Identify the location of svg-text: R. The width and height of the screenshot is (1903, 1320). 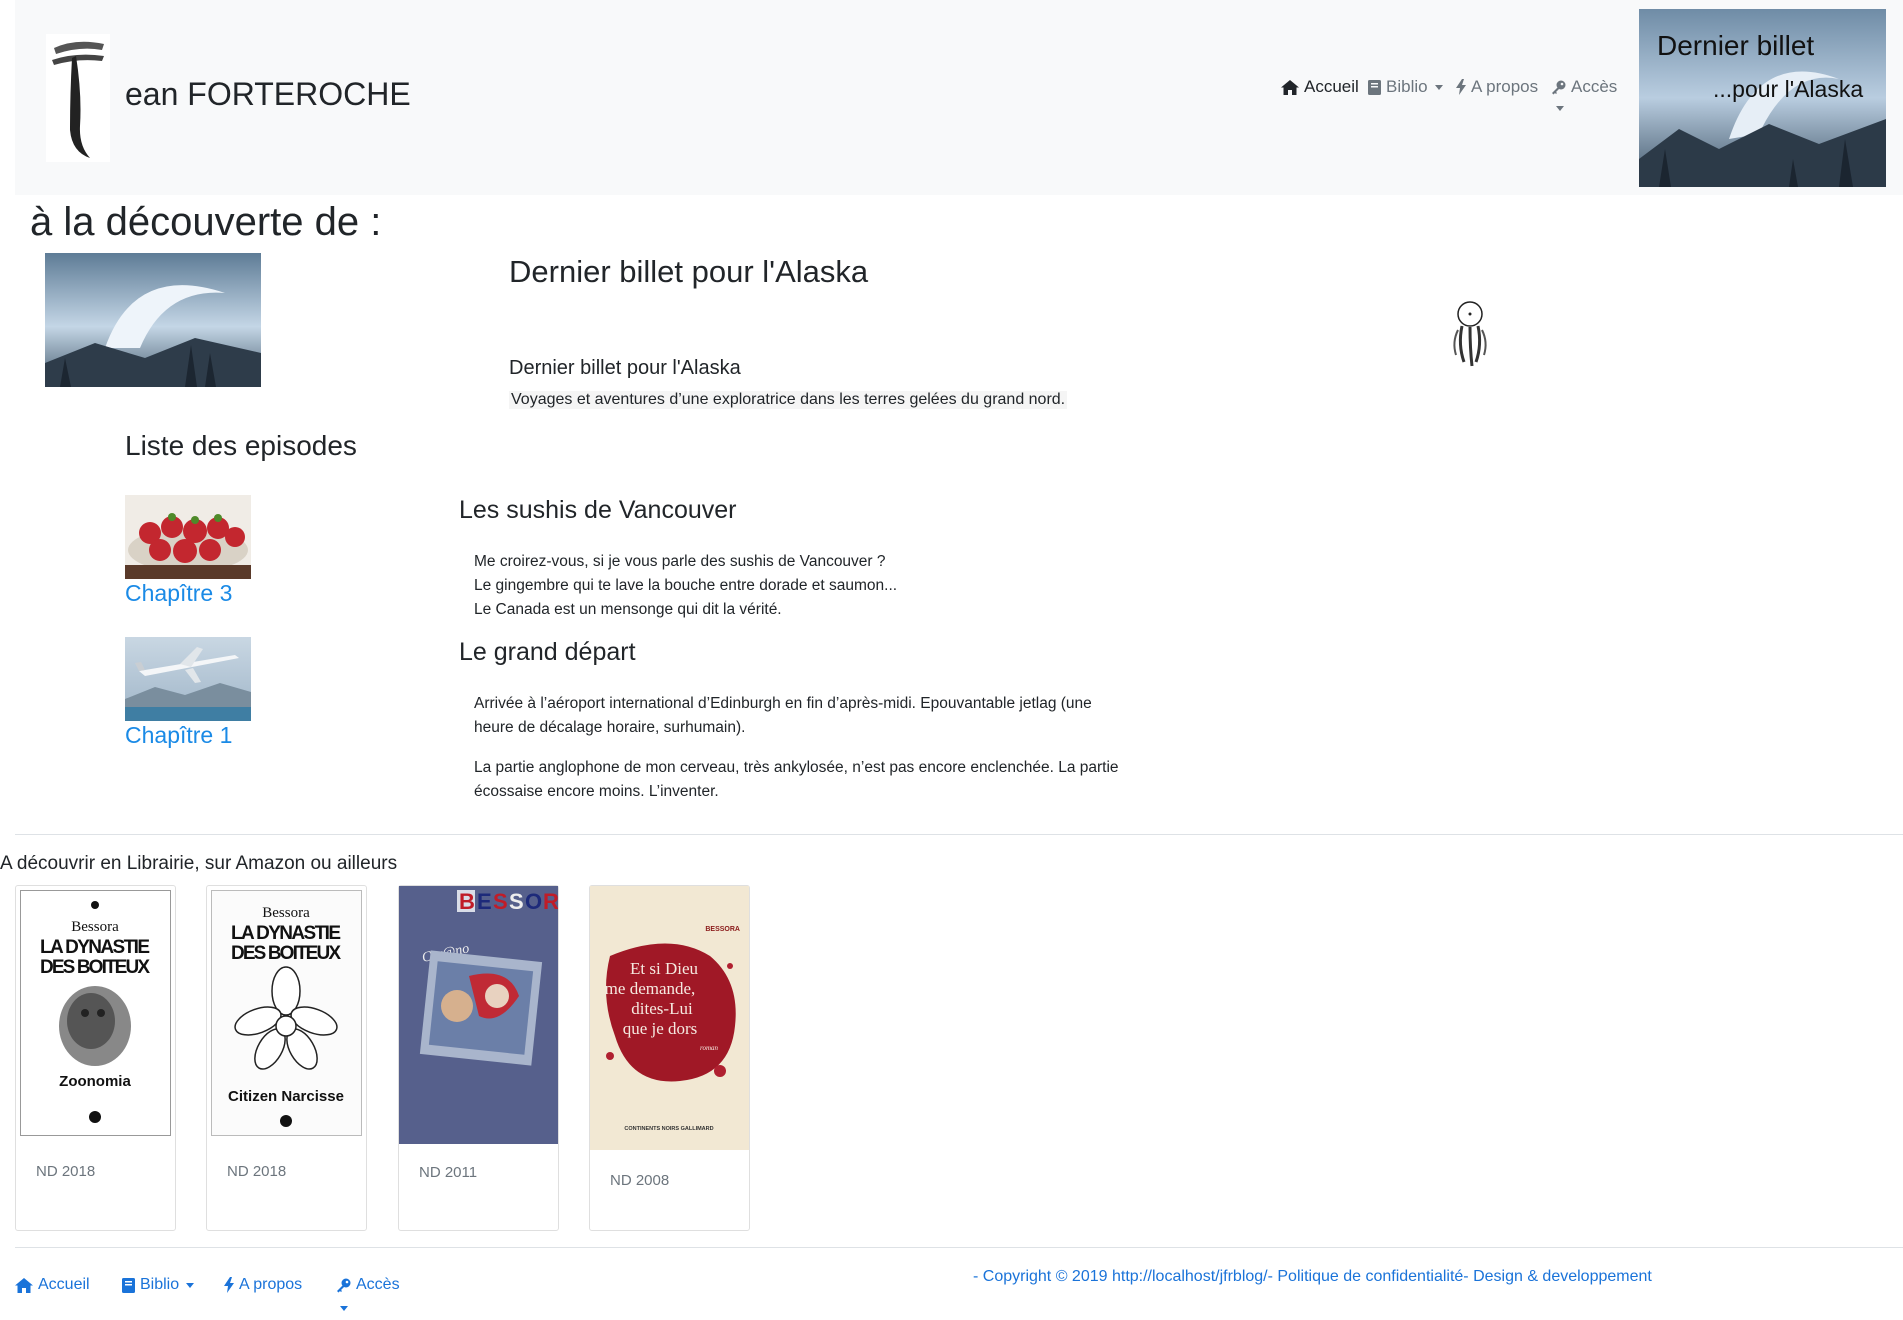
(550, 901).